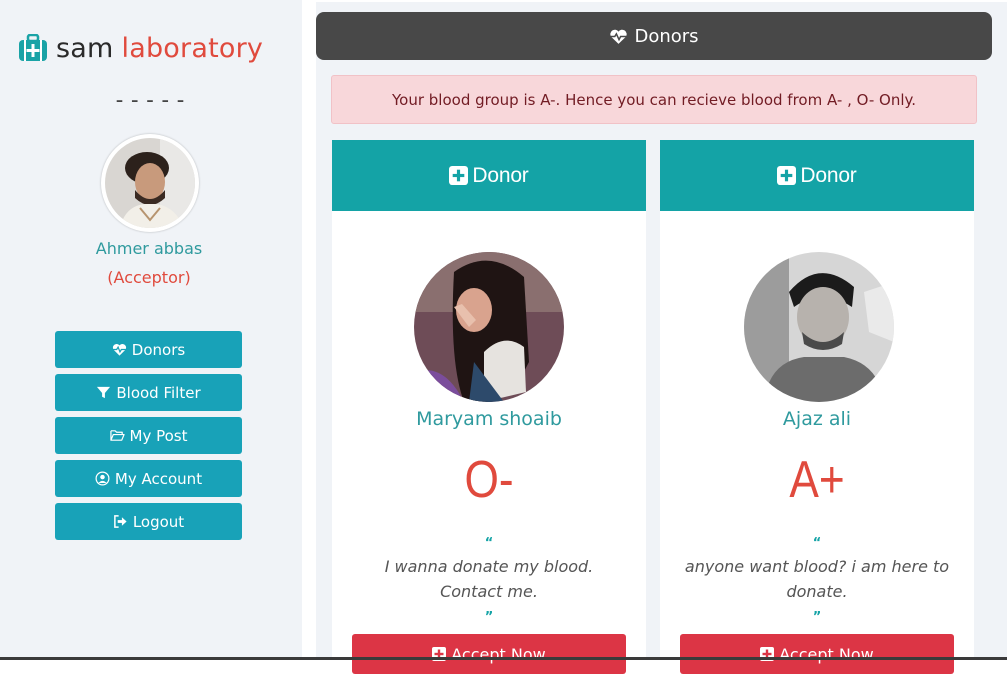 The width and height of the screenshot is (1007, 674). What do you see at coordinates (192, 48) in the screenshot?
I see `brand-name-second: laboratory` at bounding box center [192, 48].